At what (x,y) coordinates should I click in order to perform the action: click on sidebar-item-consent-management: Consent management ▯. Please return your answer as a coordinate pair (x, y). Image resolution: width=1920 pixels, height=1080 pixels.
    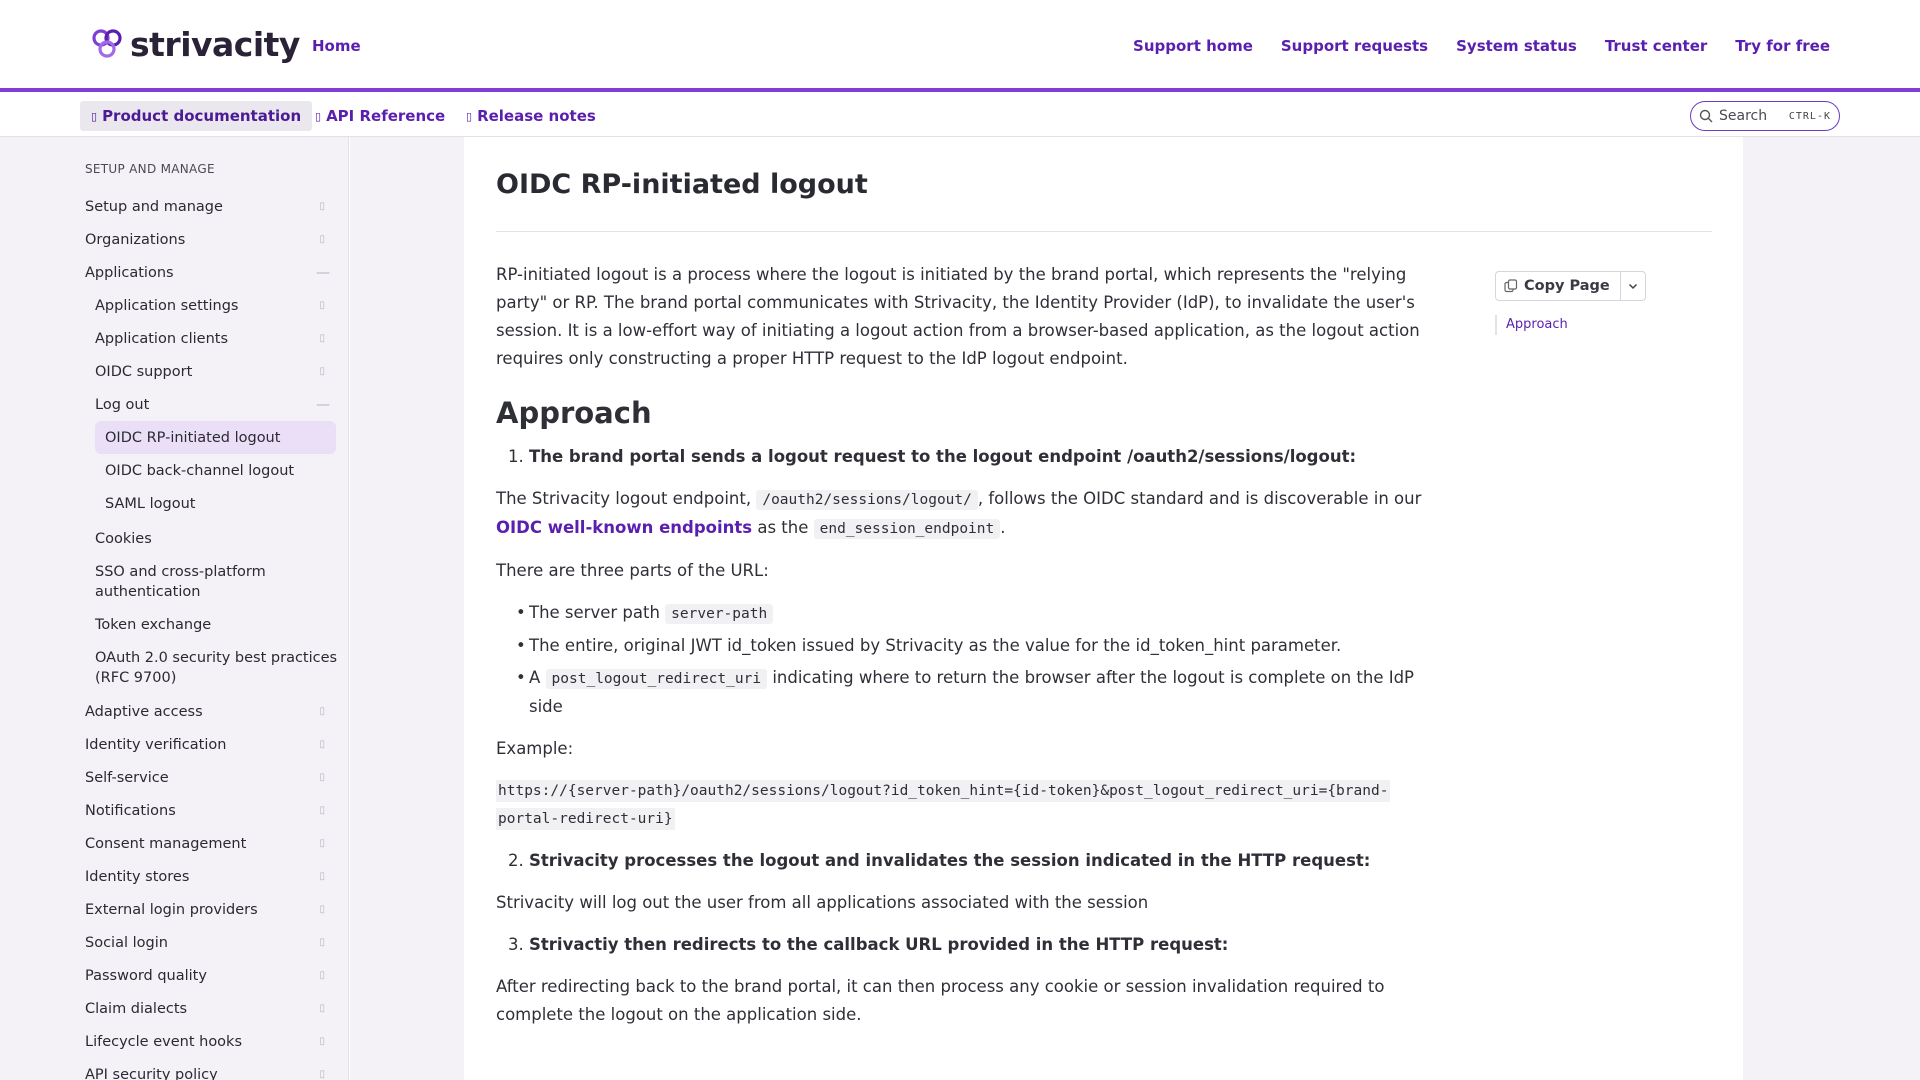
    Looking at the image, I should click on (205, 844).